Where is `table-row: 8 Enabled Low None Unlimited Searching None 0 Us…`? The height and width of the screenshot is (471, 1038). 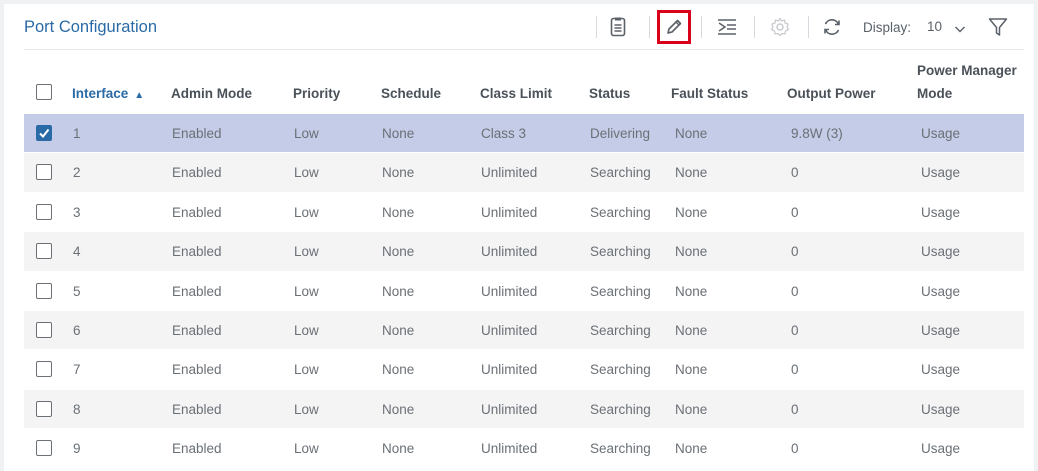
table-row: 8 Enabled Low None Unlimited Searching None 0 Us… is located at coordinates (524, 409).